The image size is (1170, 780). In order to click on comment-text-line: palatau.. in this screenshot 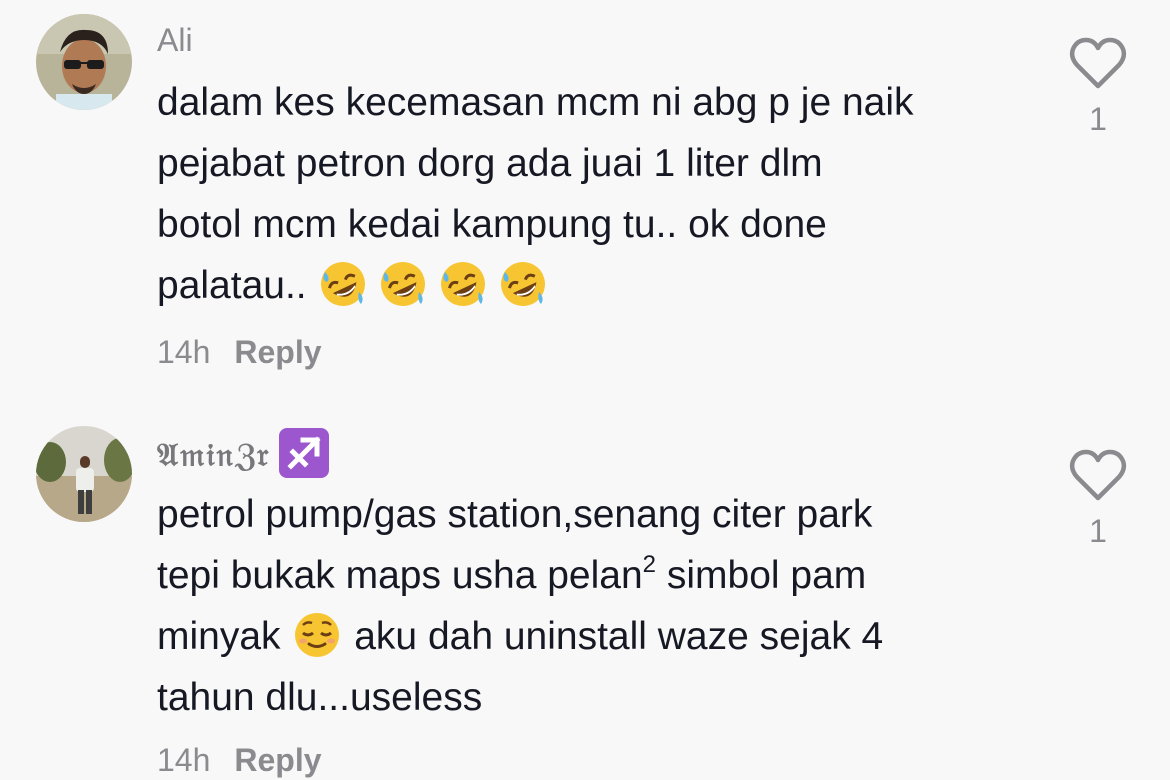, I will do `click(232, 285)`.